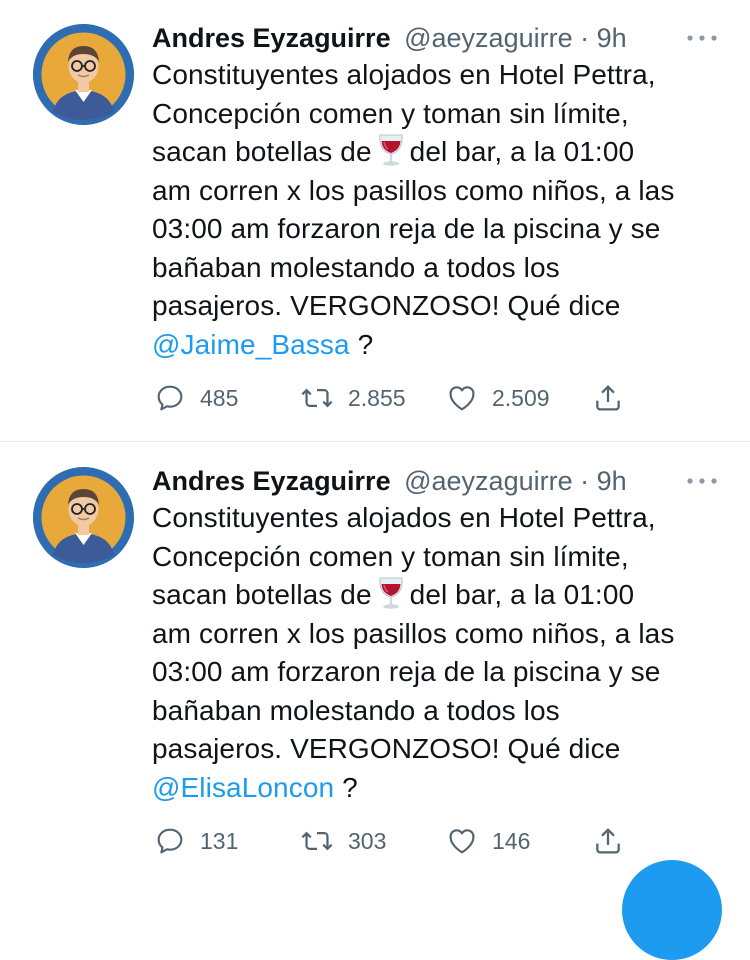 Image resolution: width=750 pixels, height=960 pixels. Describe the element at coordinates (375, 441) in the screenshot. I see `tweet-divider` at that location.